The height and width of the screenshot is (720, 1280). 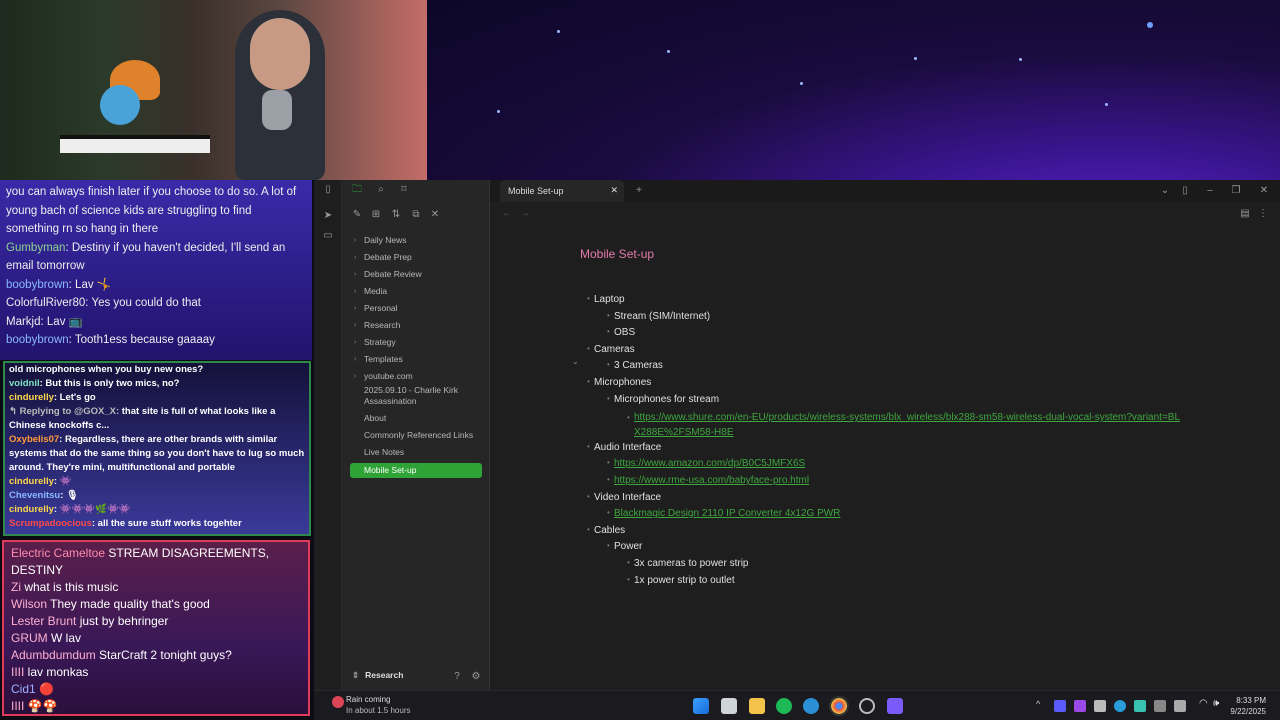 I want to click on folder-item: › Debate Prep, so click(x=416, y=257).